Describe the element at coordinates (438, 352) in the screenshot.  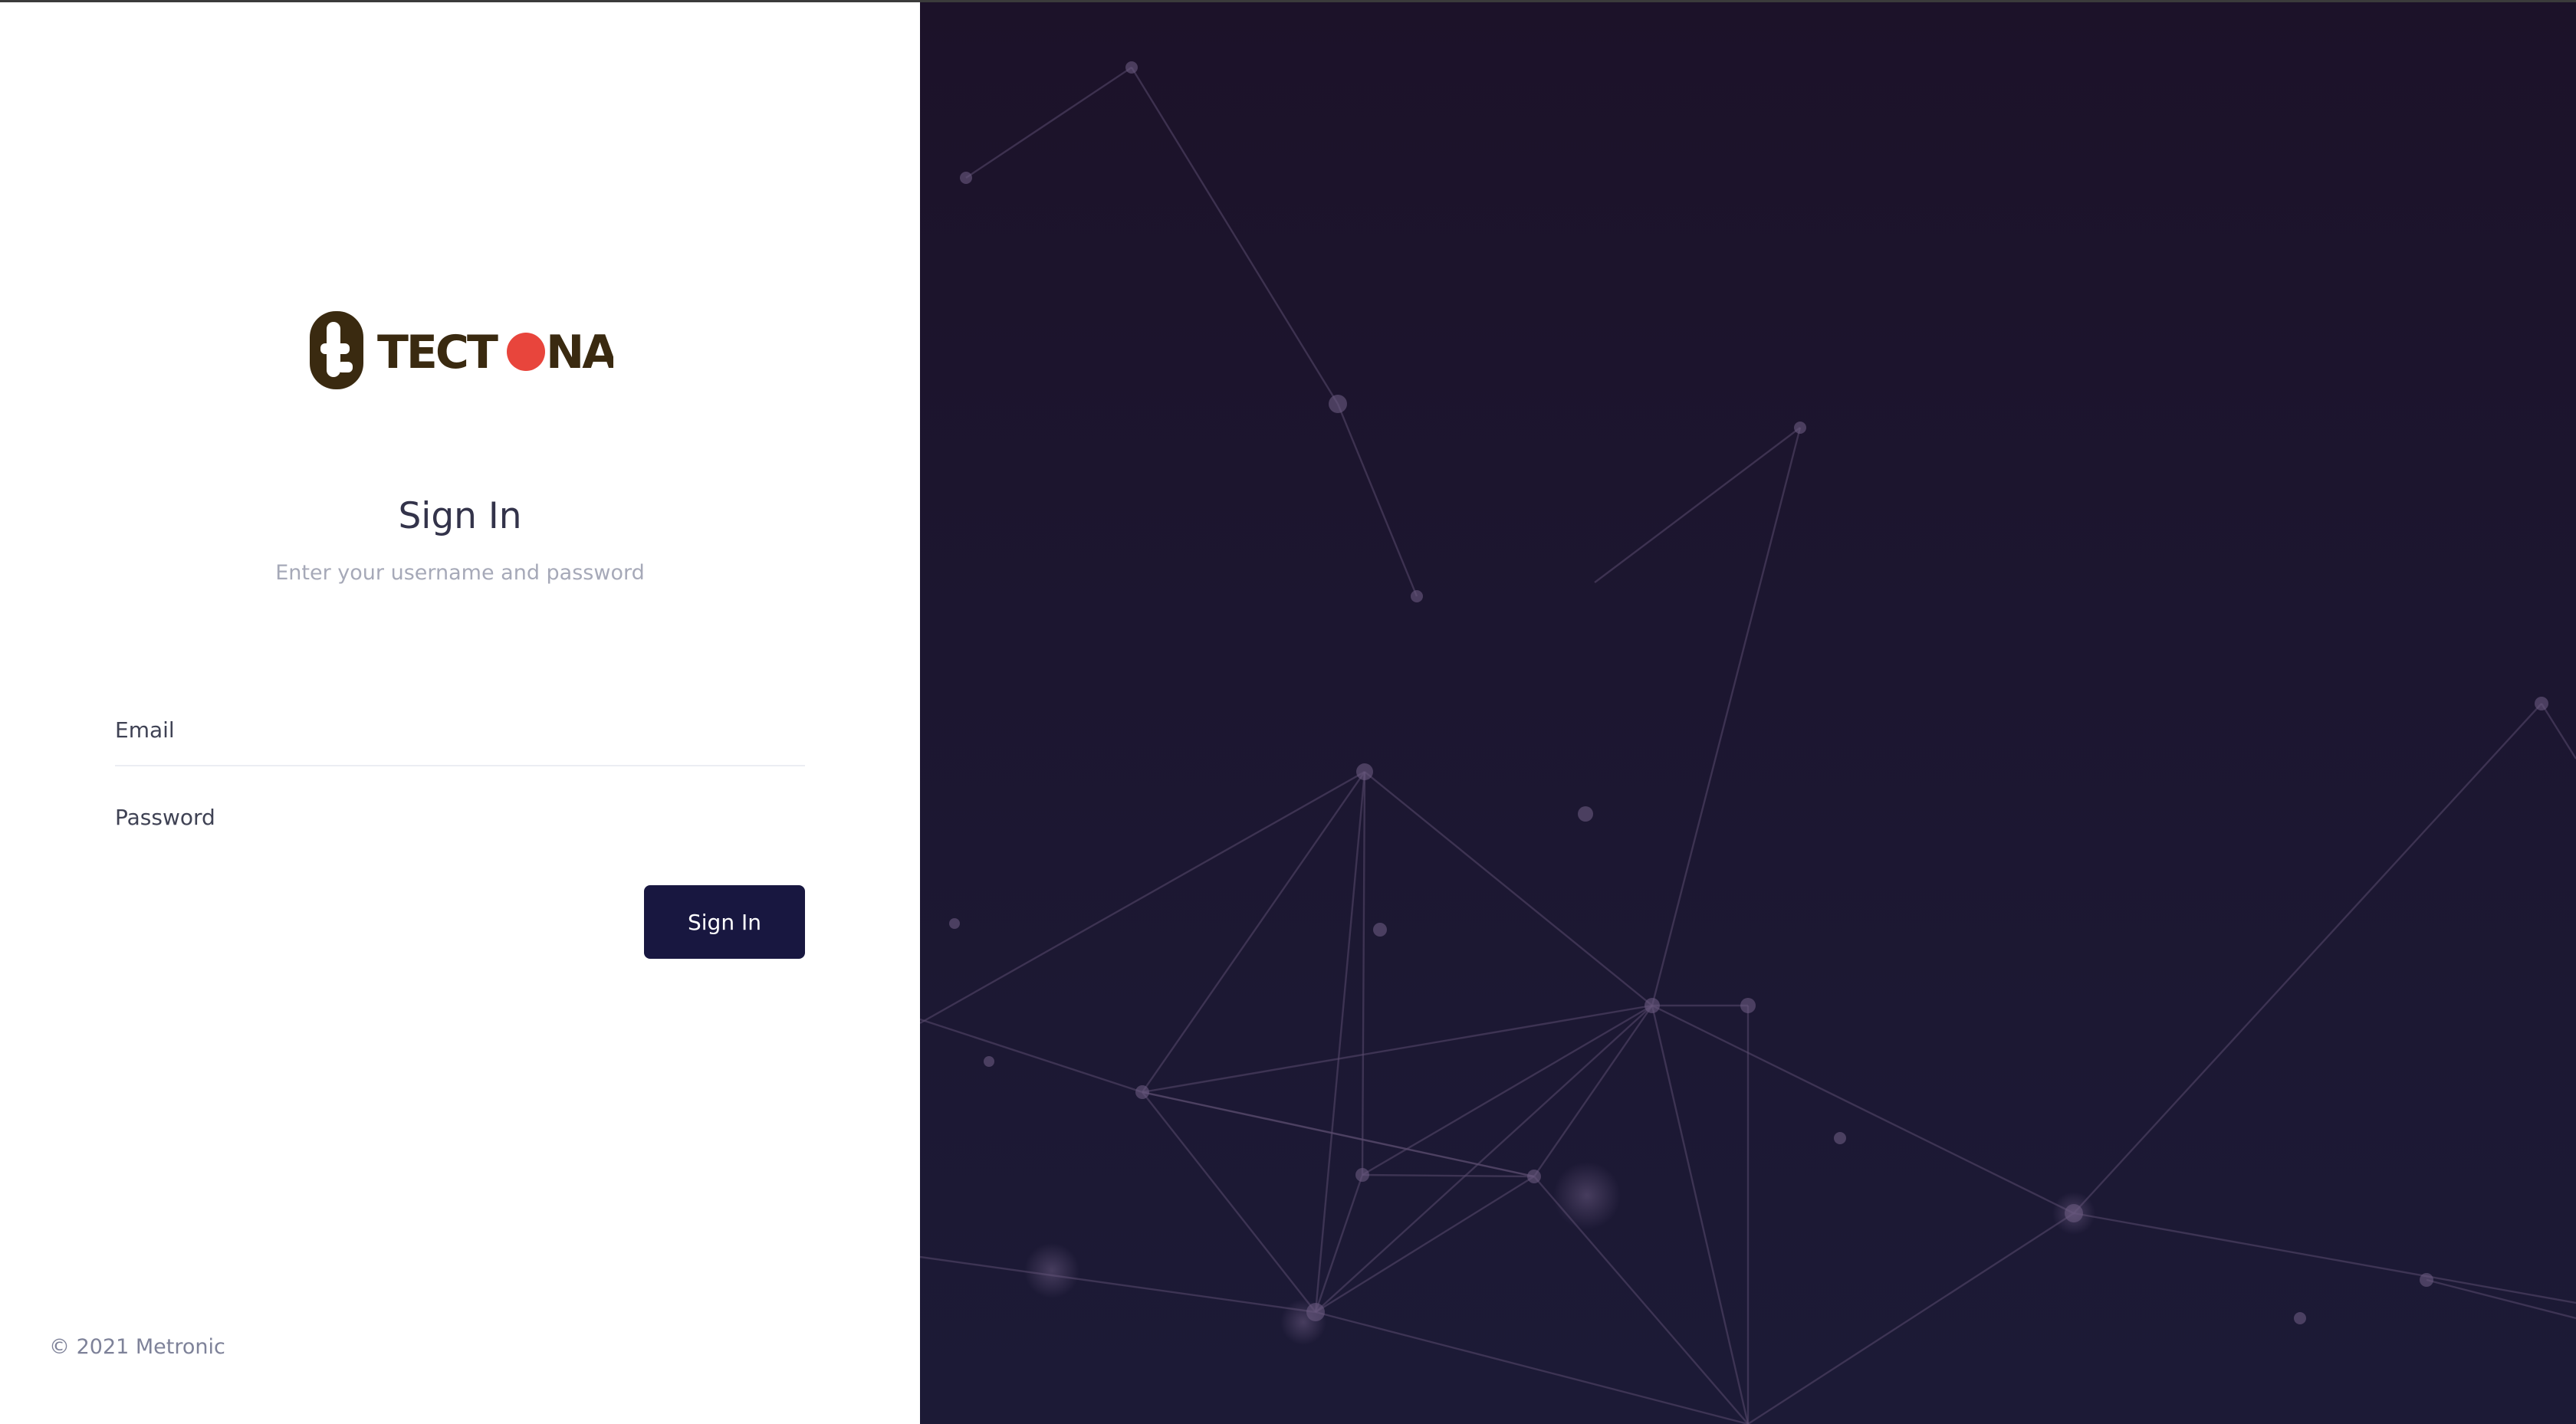
I see `logo-wordmark: TECT` at that location.